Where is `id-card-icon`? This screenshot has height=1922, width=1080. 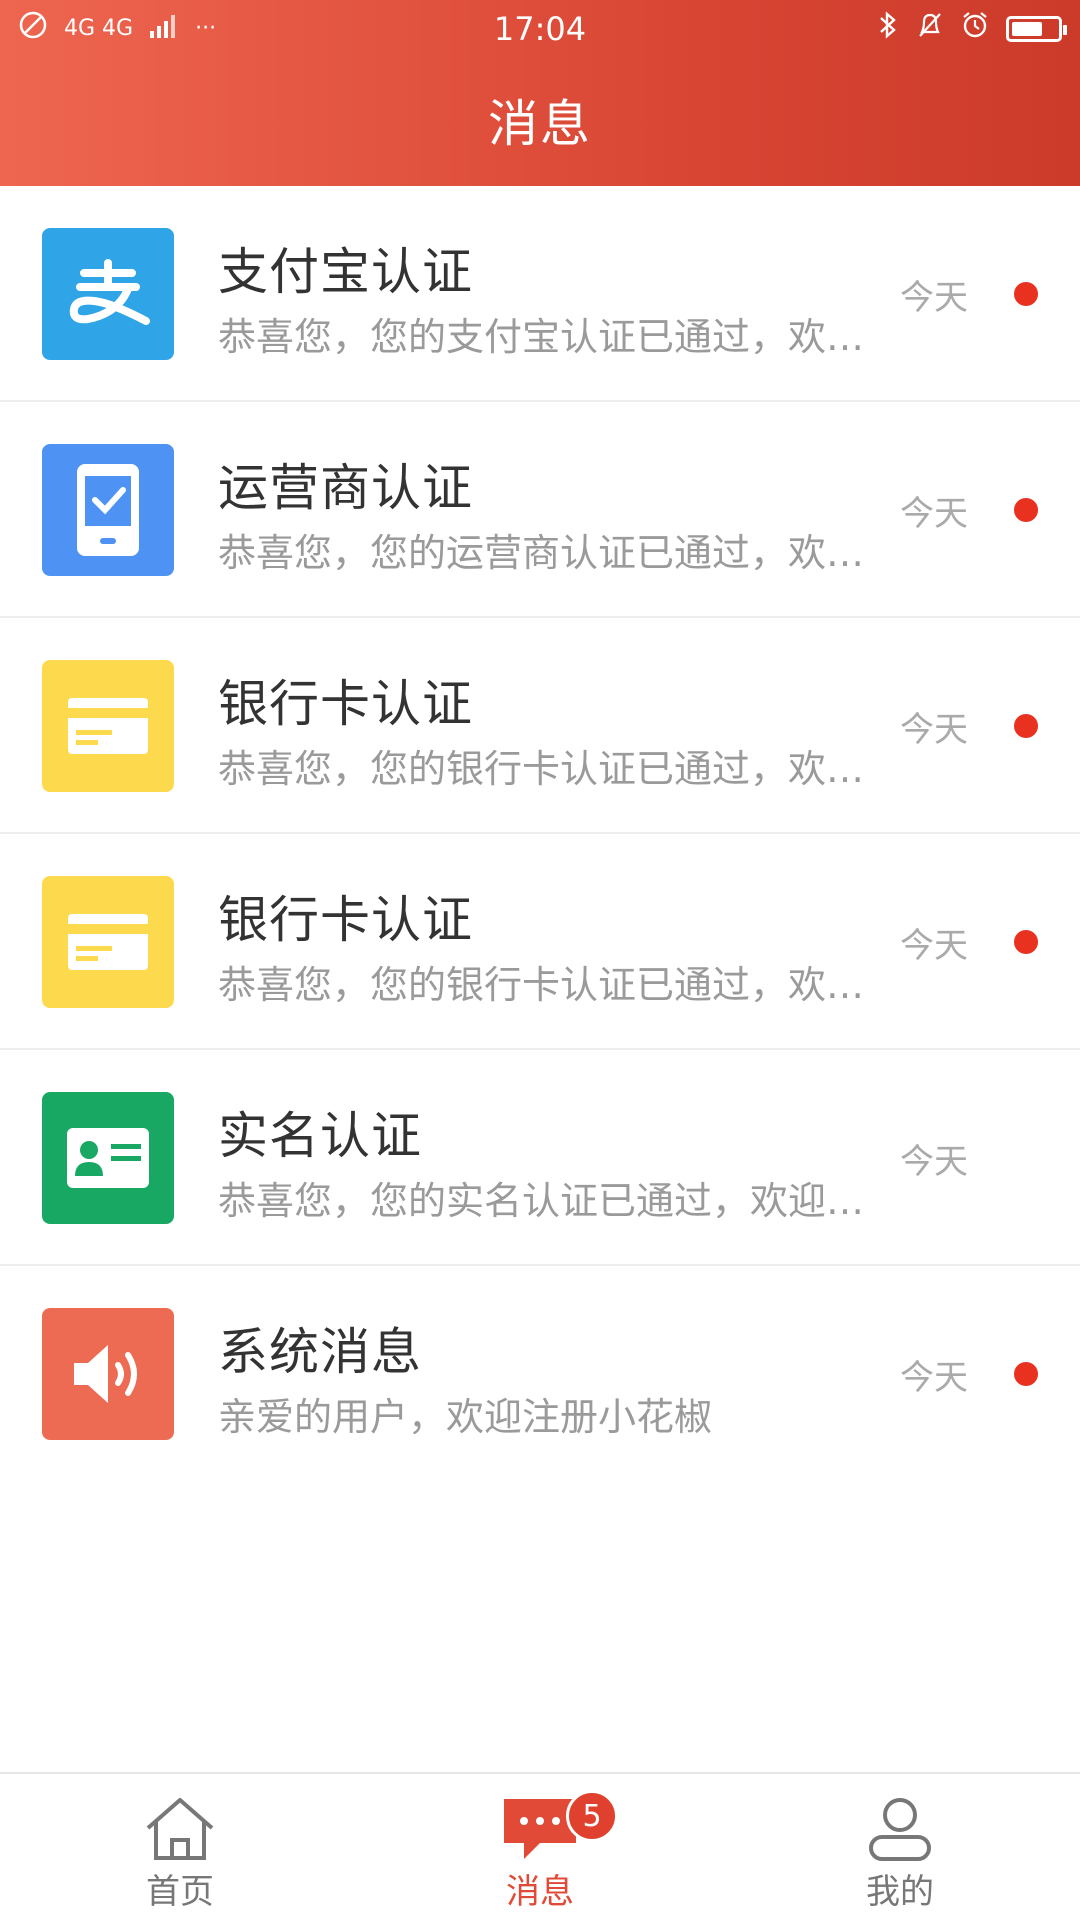 id-card-icon is located at coordinates (108, 1158).